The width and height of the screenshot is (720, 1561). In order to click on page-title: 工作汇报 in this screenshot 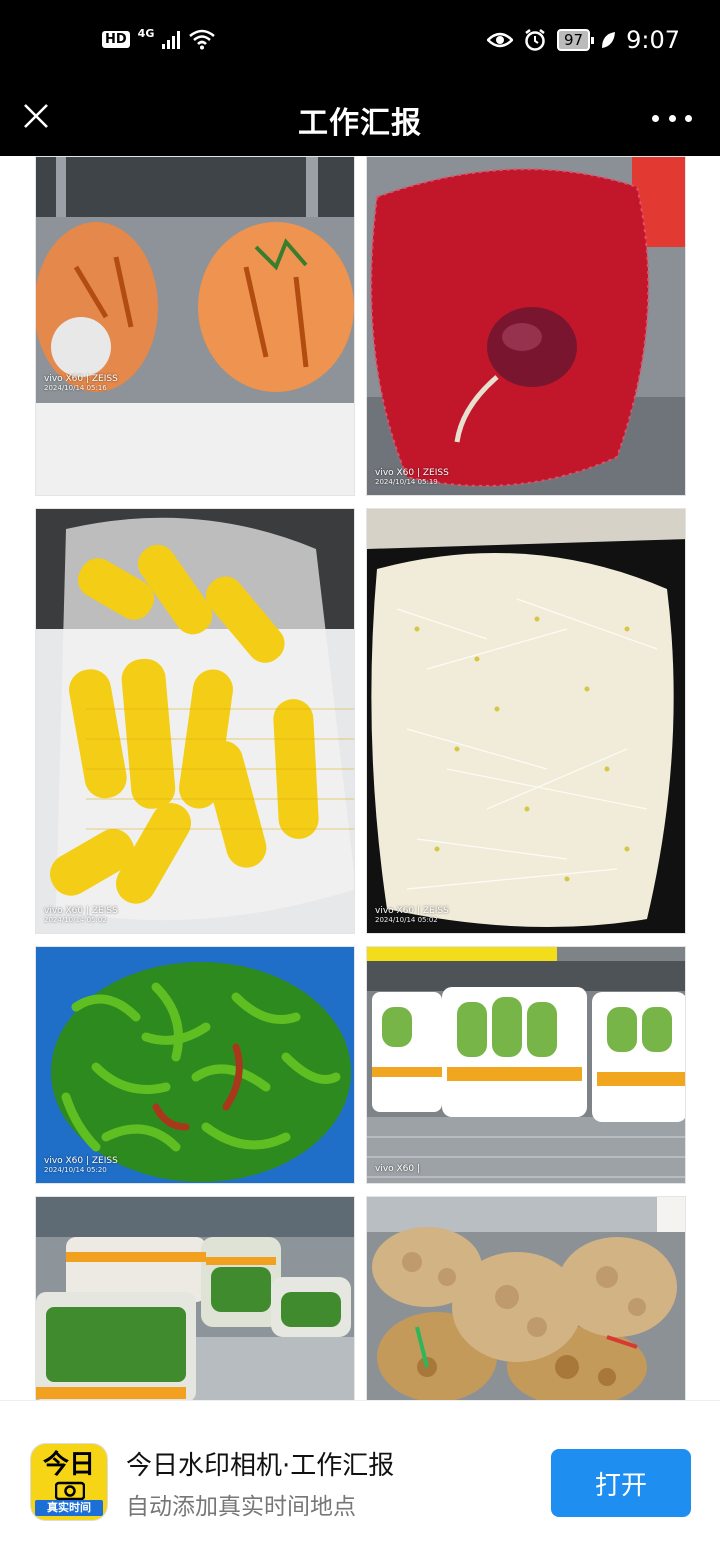, I will do `click(360, 123)`.